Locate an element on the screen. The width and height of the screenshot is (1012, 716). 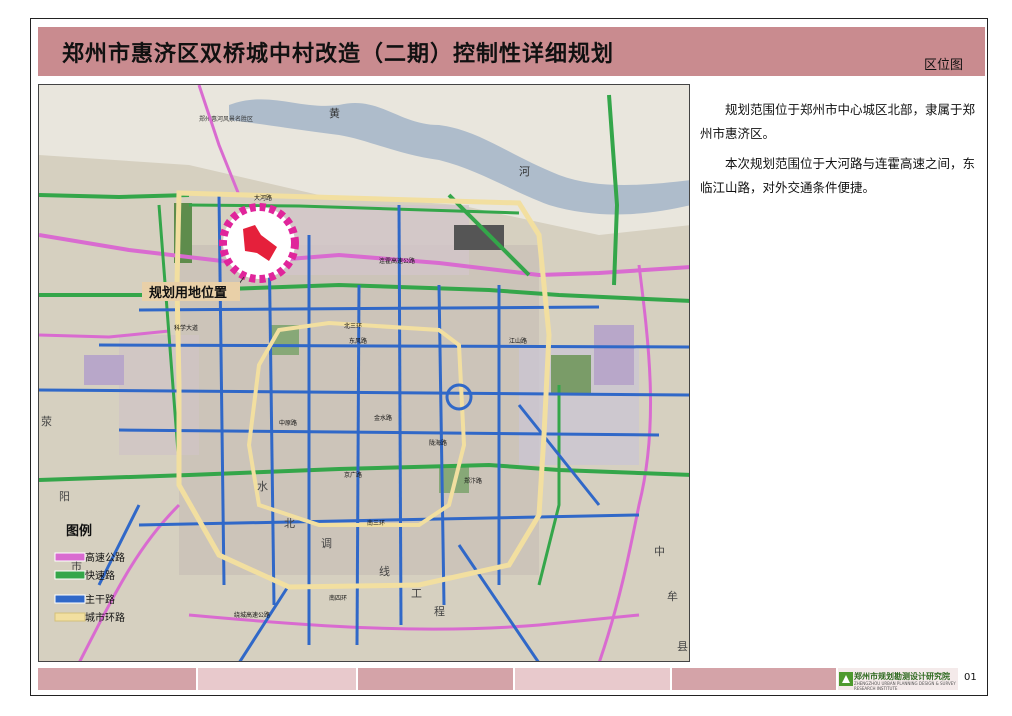
svg-text: 中 is located at coordinates (659, 551).